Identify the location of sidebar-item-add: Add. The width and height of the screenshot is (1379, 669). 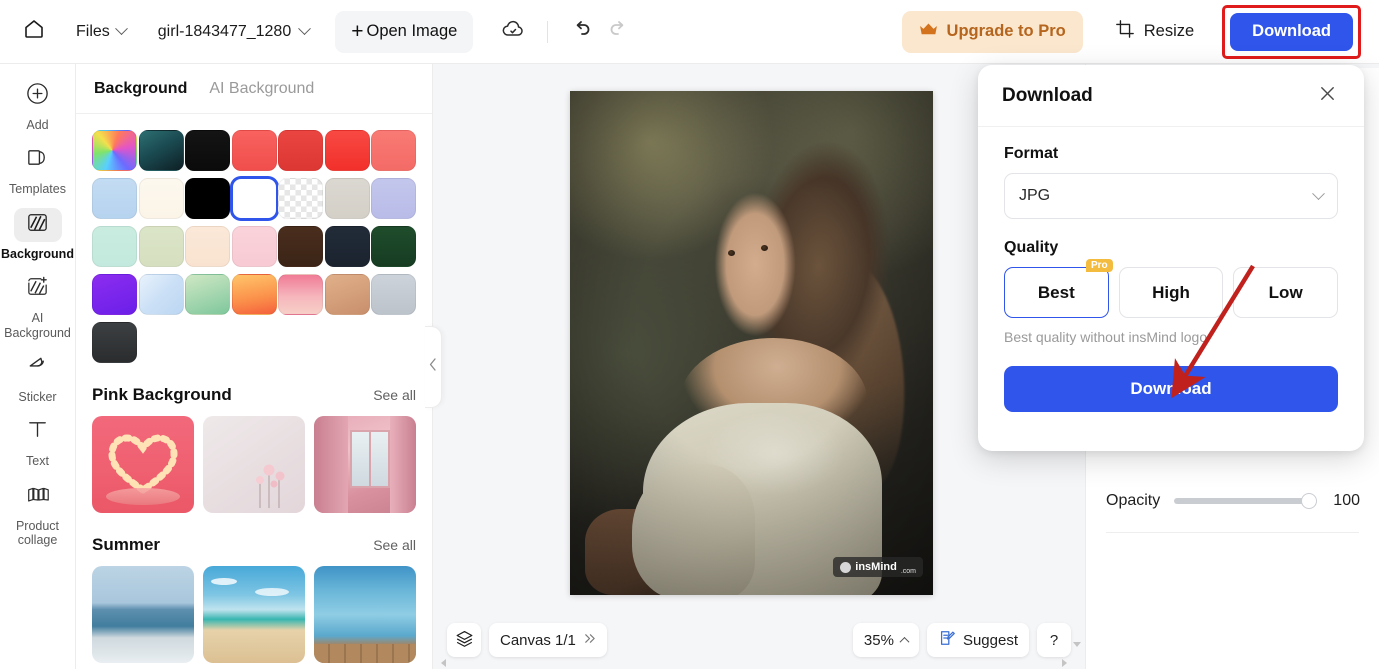
(38, 107).